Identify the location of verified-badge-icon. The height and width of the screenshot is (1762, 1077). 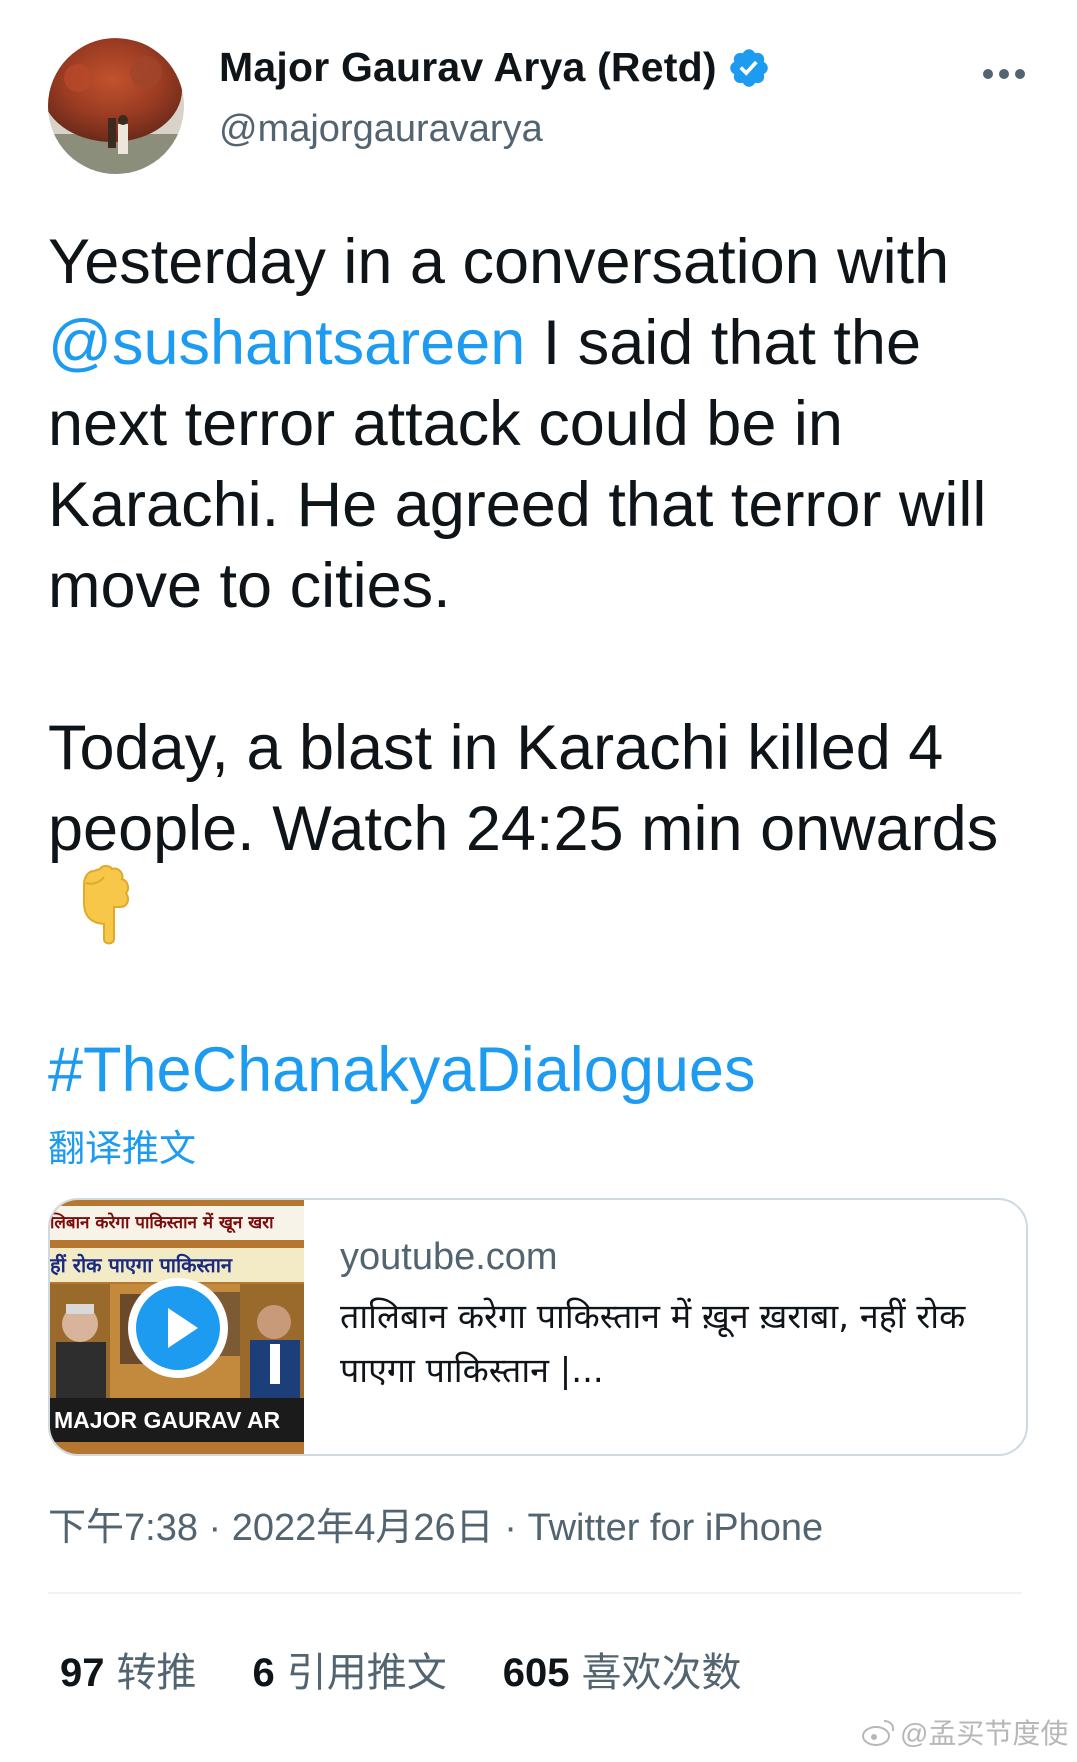
(749, 68).